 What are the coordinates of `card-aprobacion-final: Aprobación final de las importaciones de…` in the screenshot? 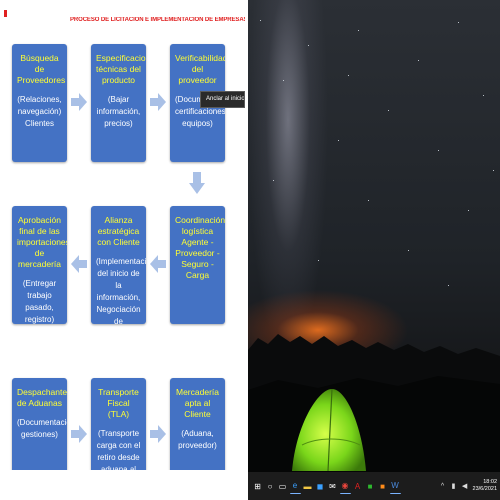 It's located at (39, 265).